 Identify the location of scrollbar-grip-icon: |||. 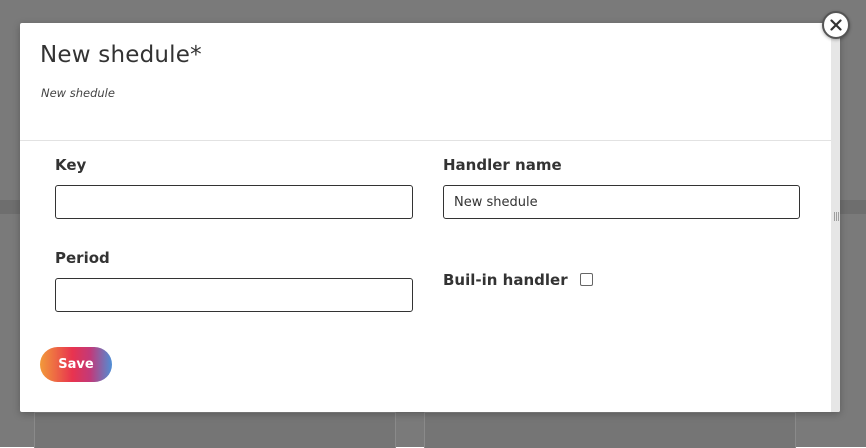
(836, 217).